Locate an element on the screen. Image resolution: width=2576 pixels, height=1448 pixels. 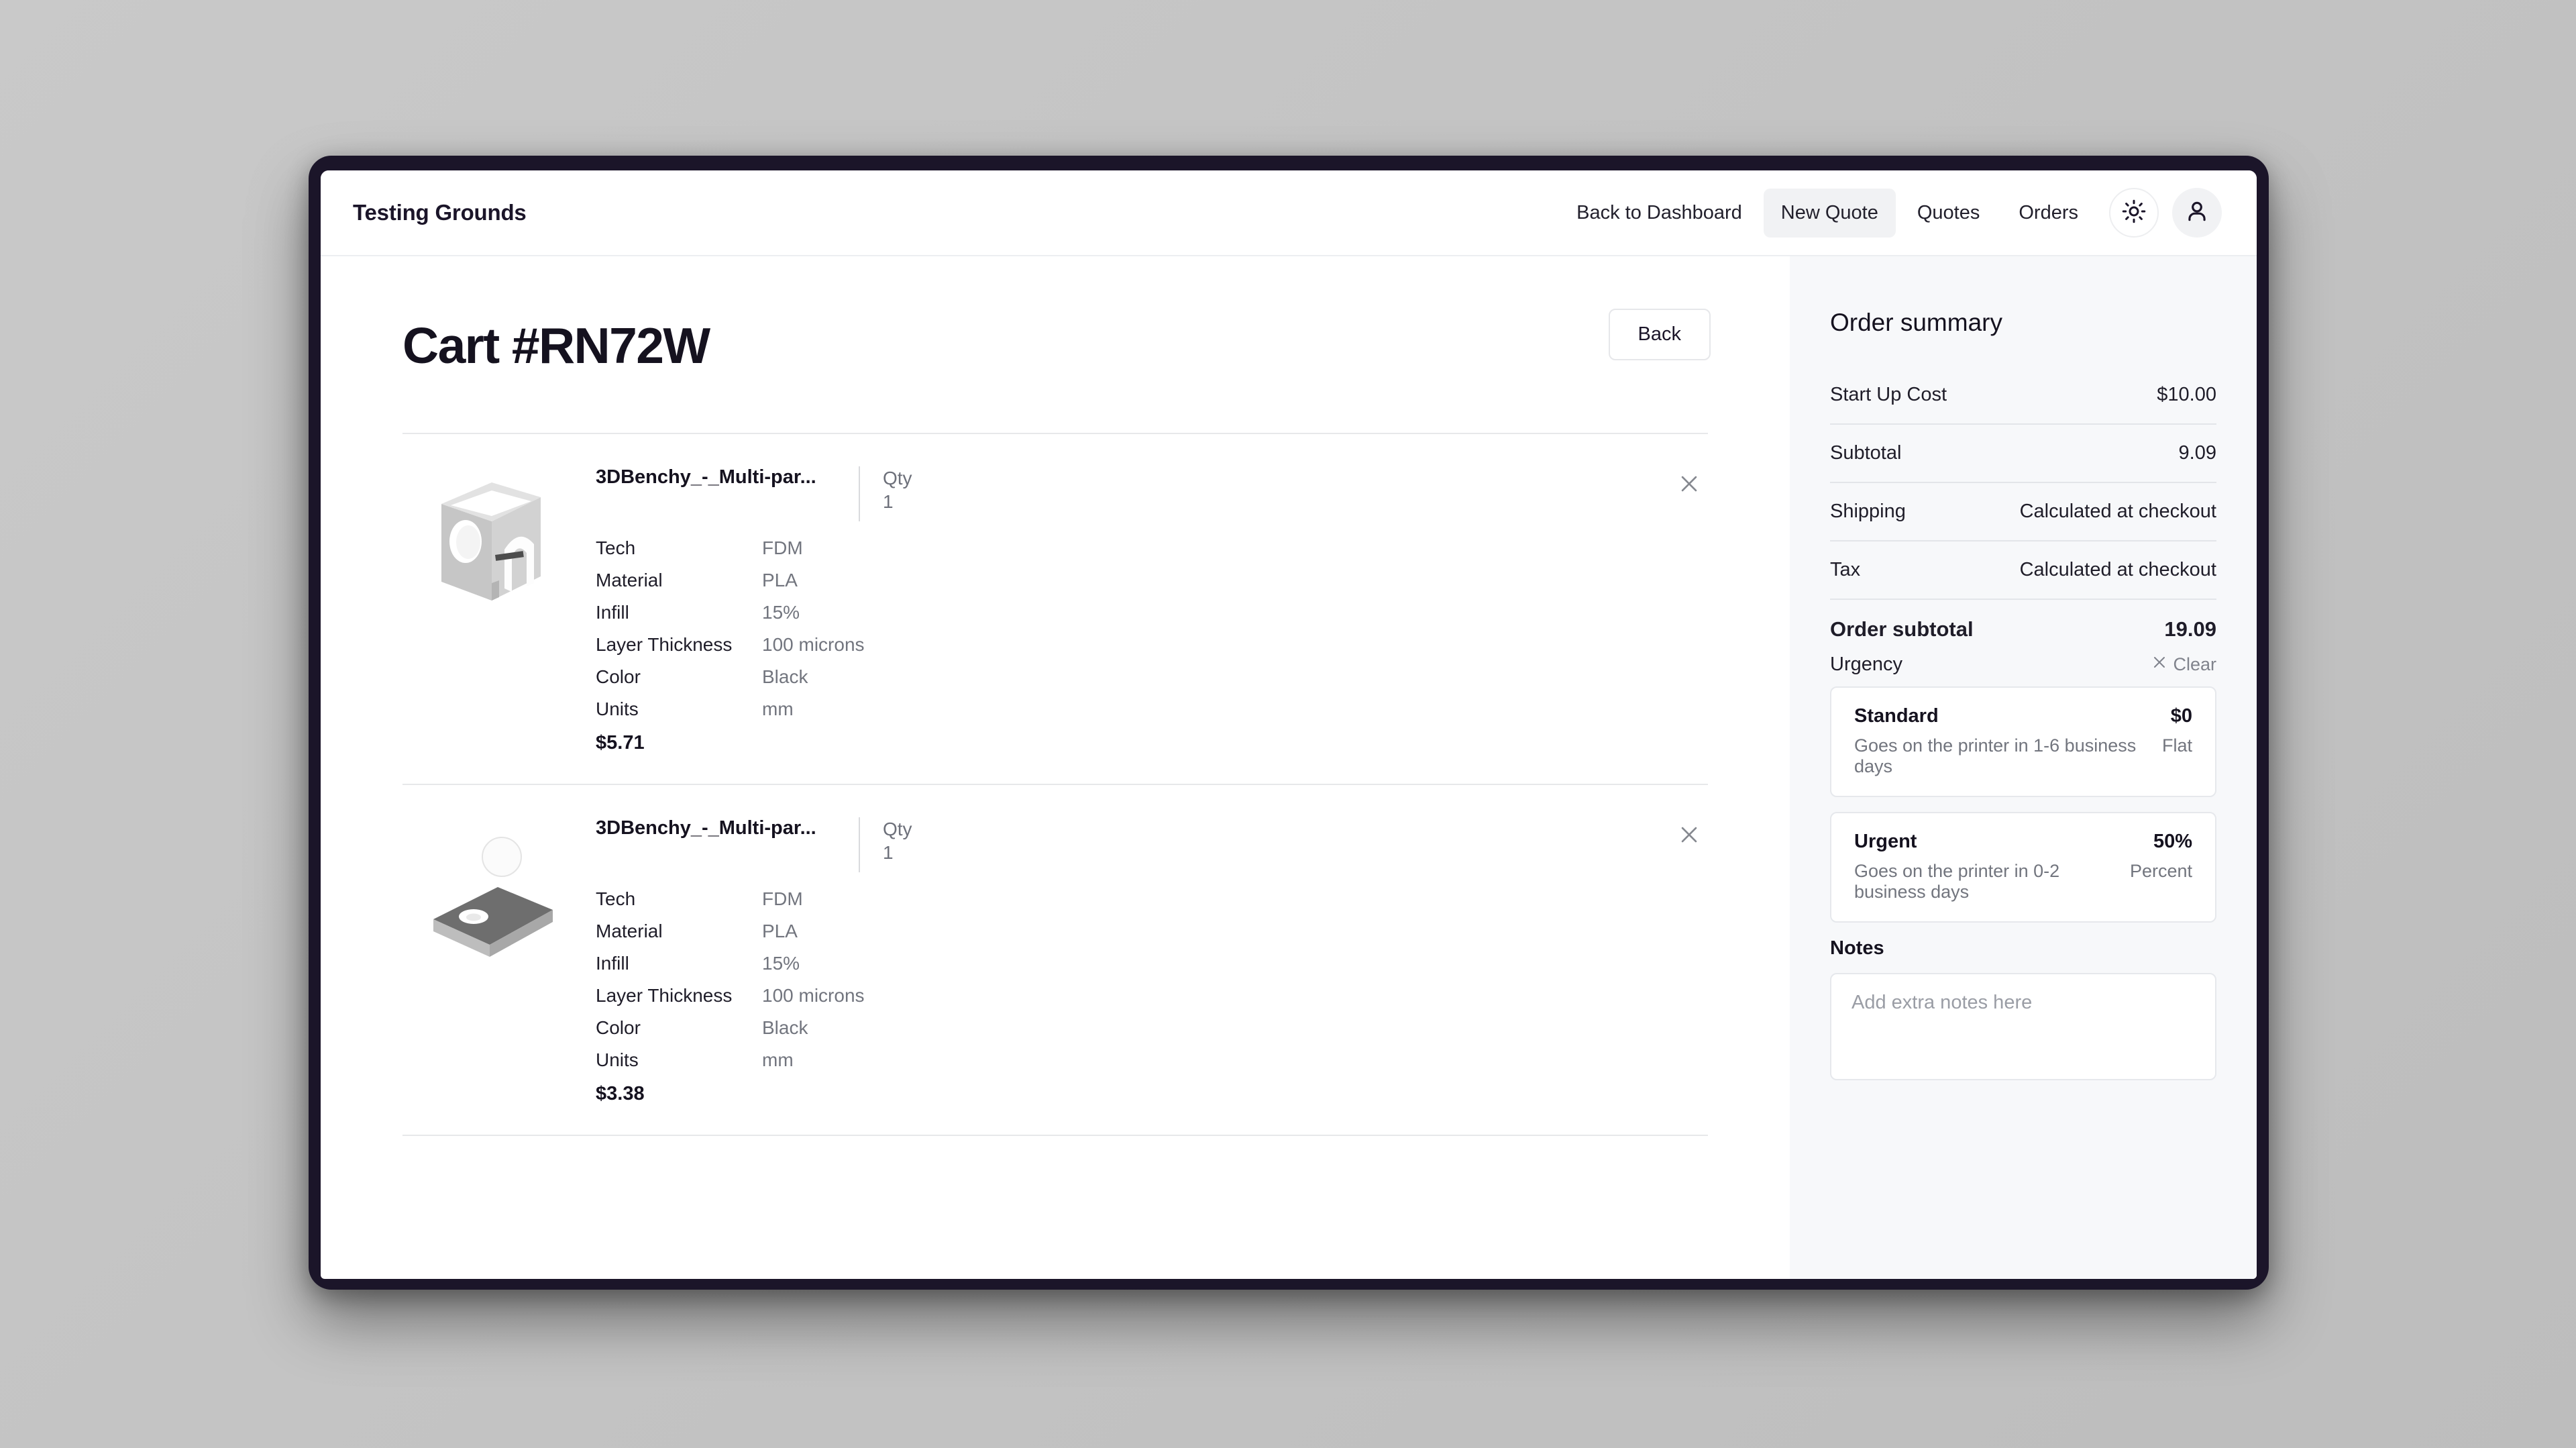
summary-row-tax: Tax Calculated at checkout is located at coordinates (2023, 570).